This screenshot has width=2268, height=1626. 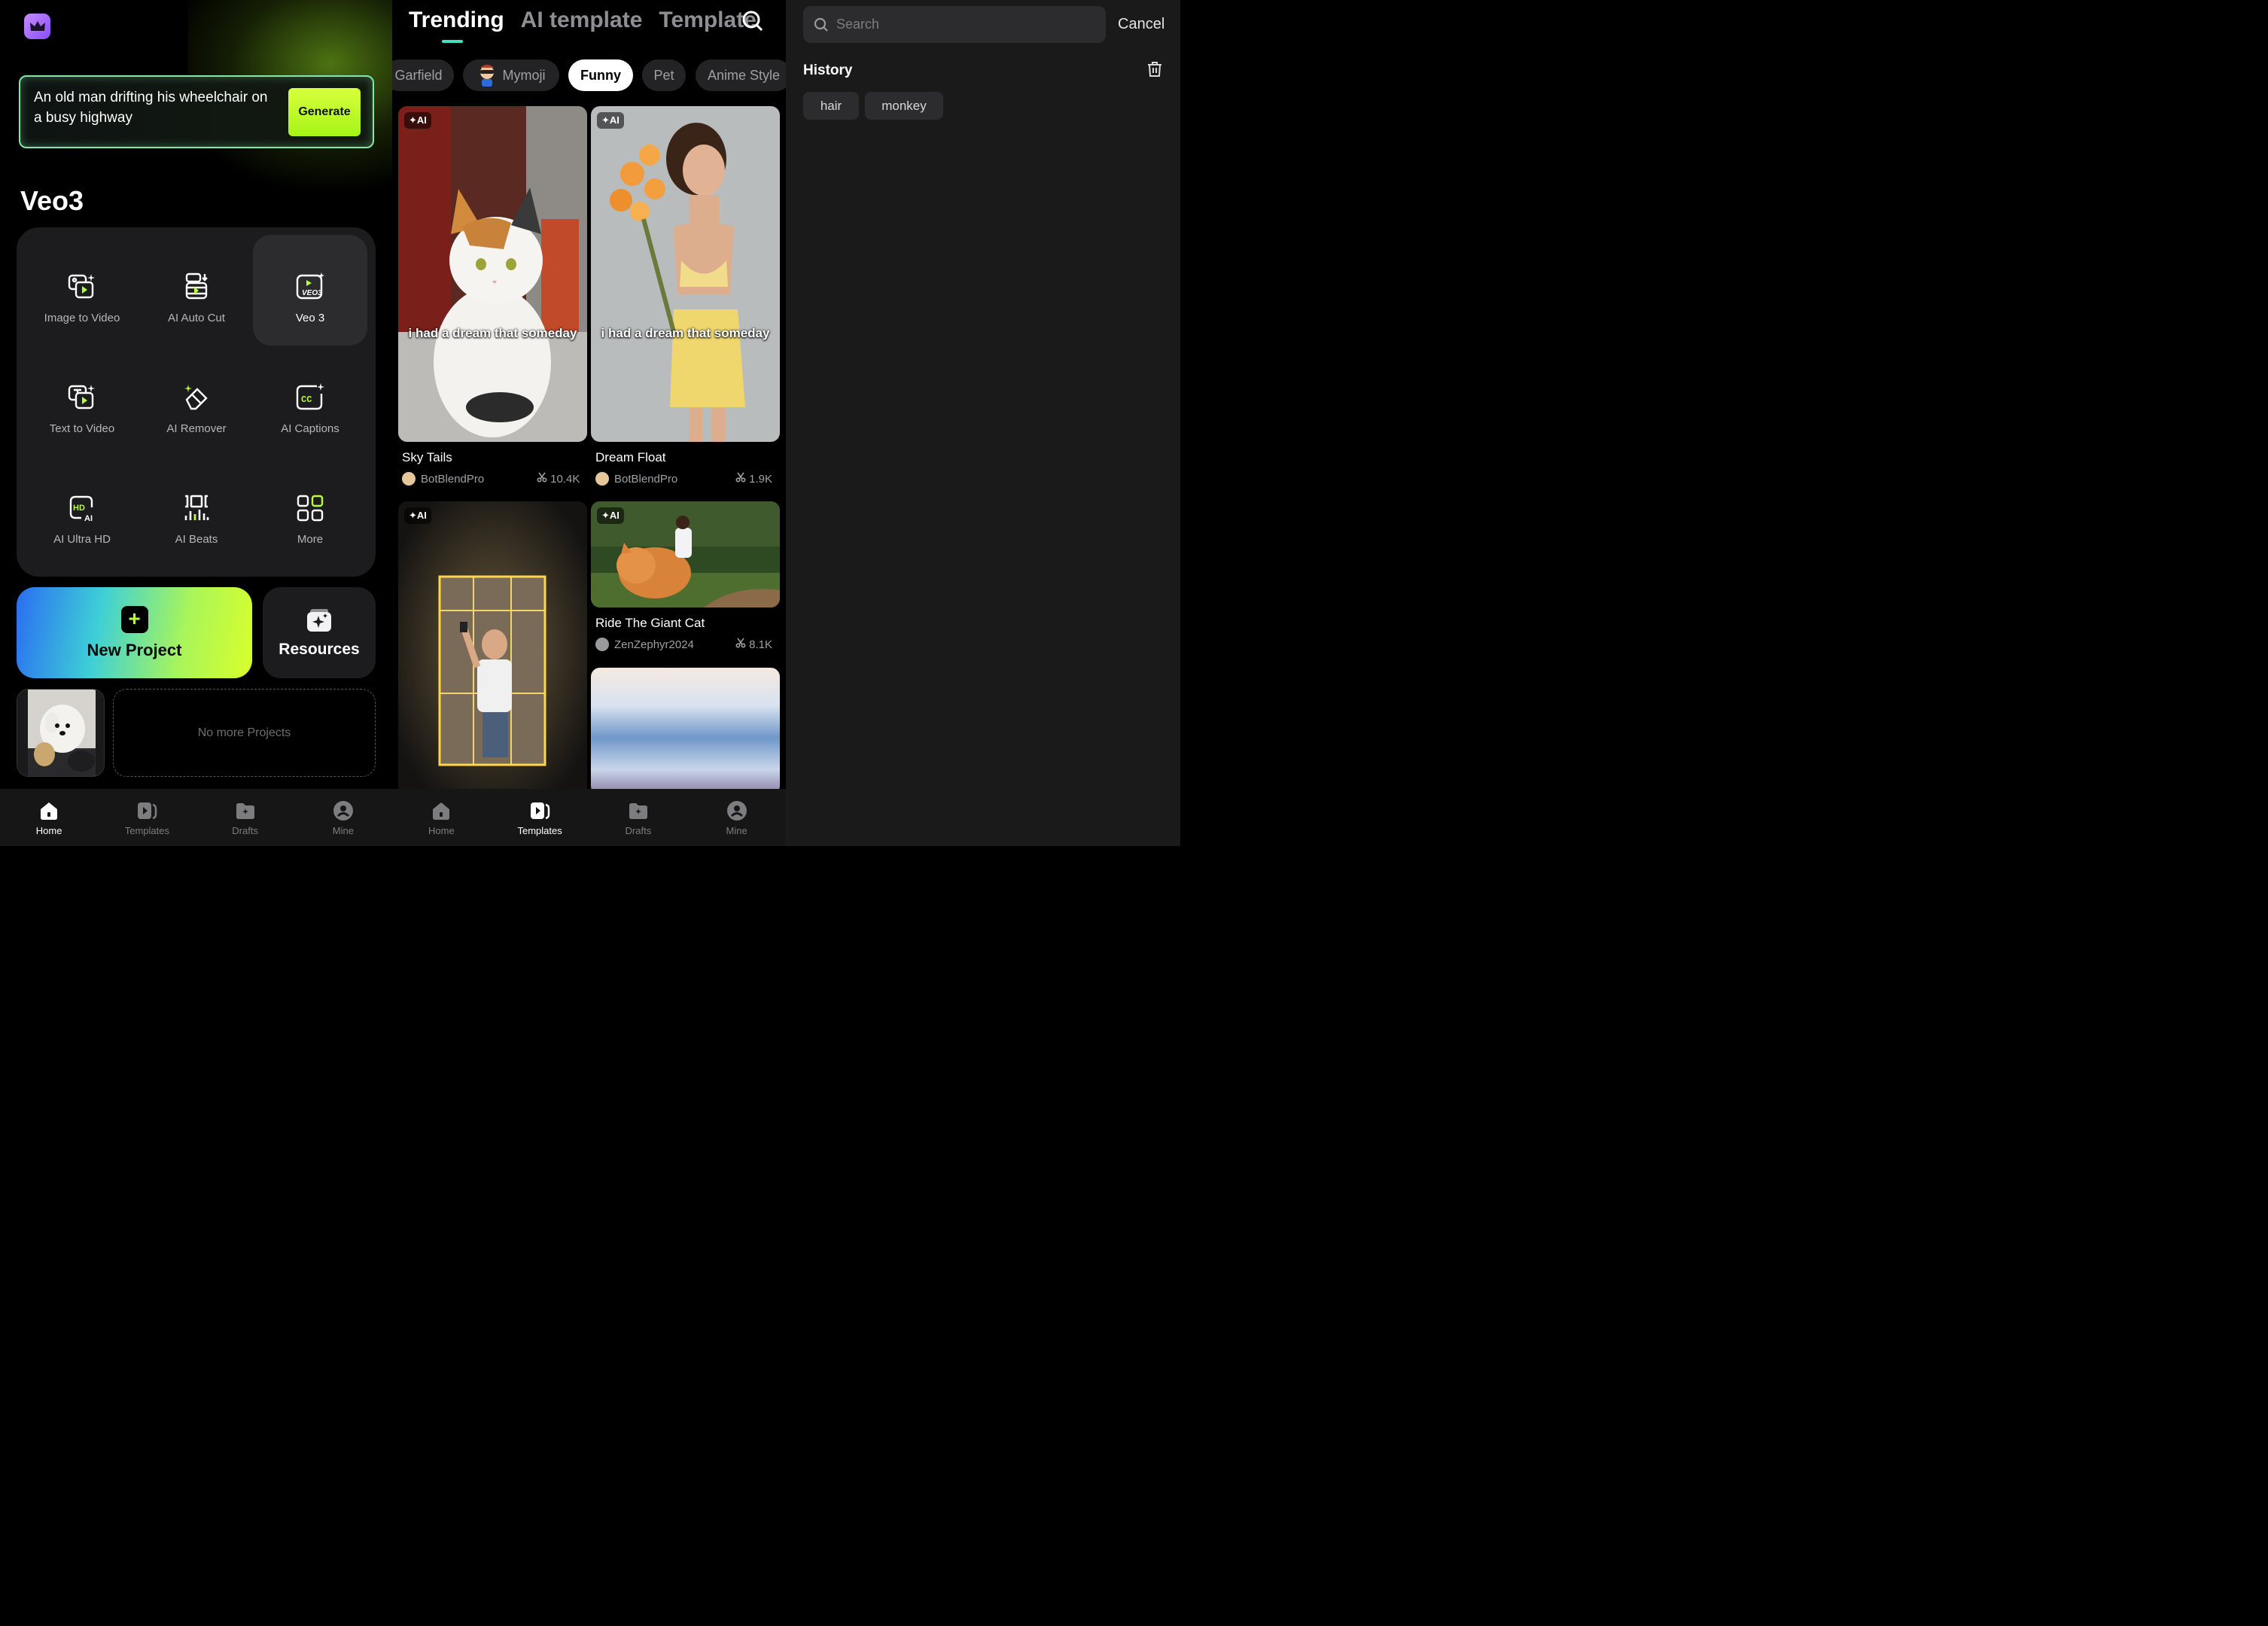 I want to click on search-input, so click(x=964, y=24).